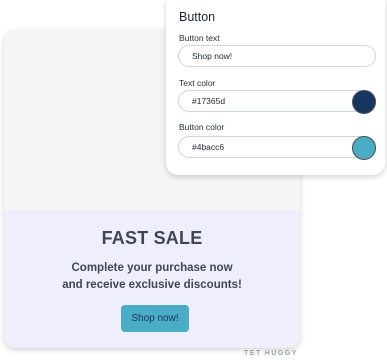  Describe the element at coordinates (152, 285) in the screenshot. I see `popup-subtext-line-2: and receive exclusive discounts!` at that location.